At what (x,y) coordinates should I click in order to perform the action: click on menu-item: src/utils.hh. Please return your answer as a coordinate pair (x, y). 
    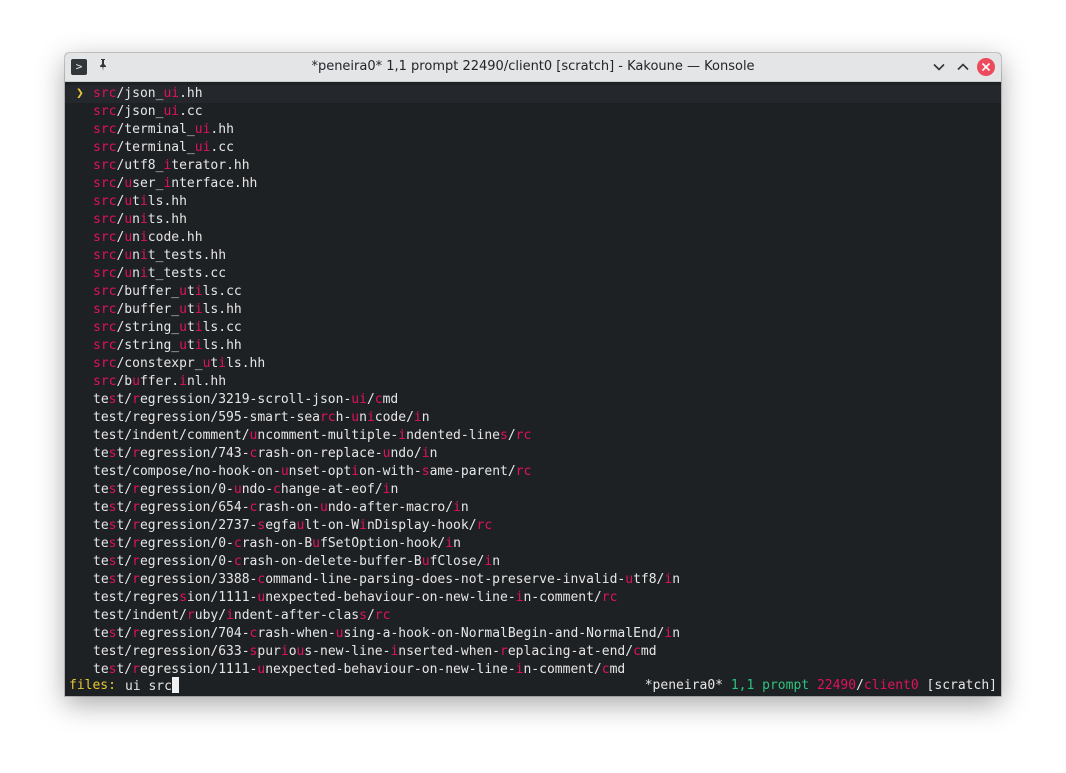
    Looking at the image, I should click on (533, 202).